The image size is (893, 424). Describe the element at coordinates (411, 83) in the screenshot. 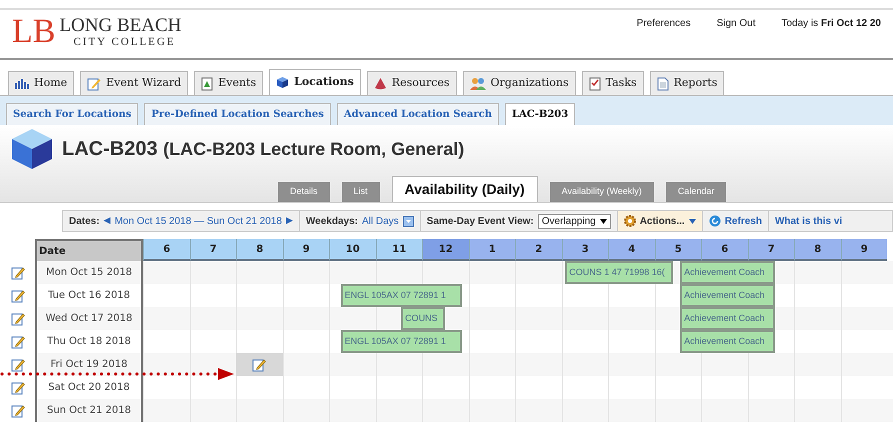

I see `nav-tab: Resources` at that location.